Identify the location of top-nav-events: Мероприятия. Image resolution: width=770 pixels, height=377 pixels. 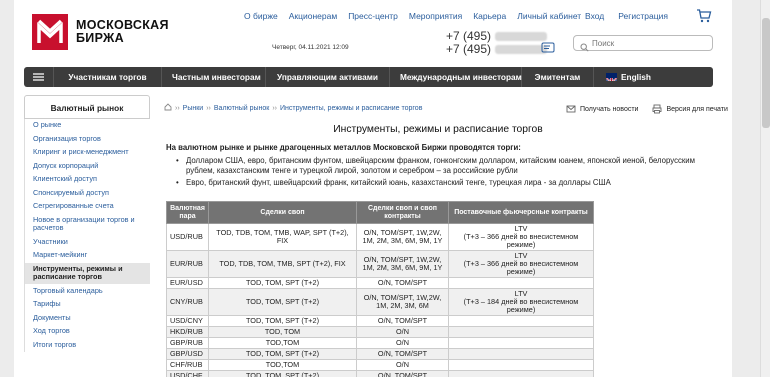
(435, 16).